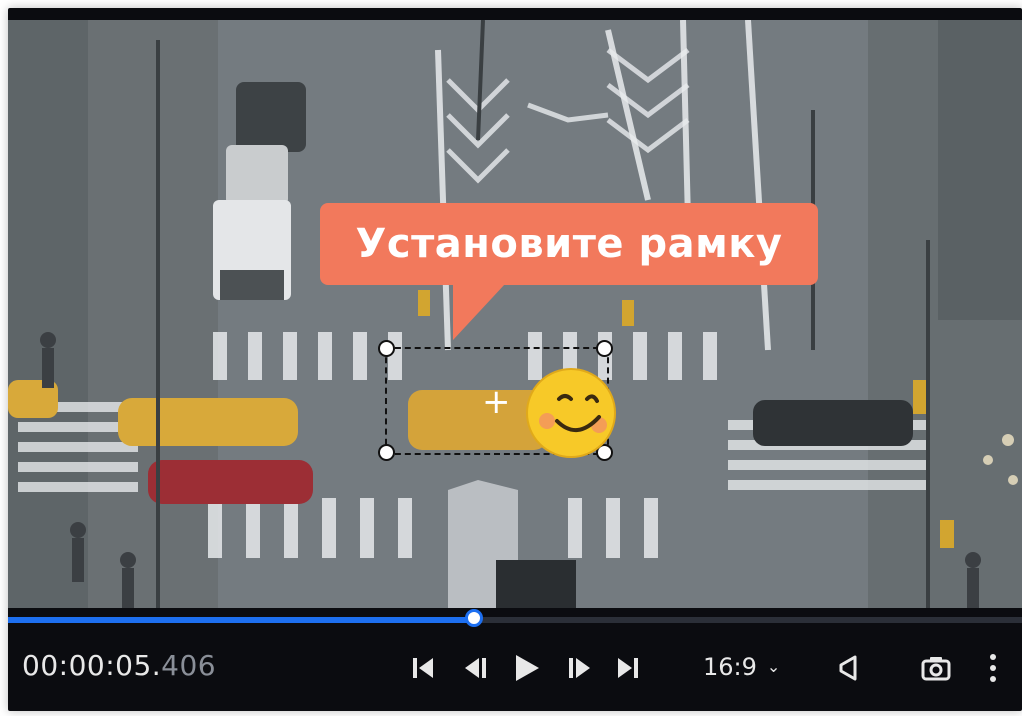 This screenshot has width=1022, height=716. What do you see at coordinates (189, 665) in the screenshot?
I see `timecode-milliseconds: 406` at bounding box center [189, 665].